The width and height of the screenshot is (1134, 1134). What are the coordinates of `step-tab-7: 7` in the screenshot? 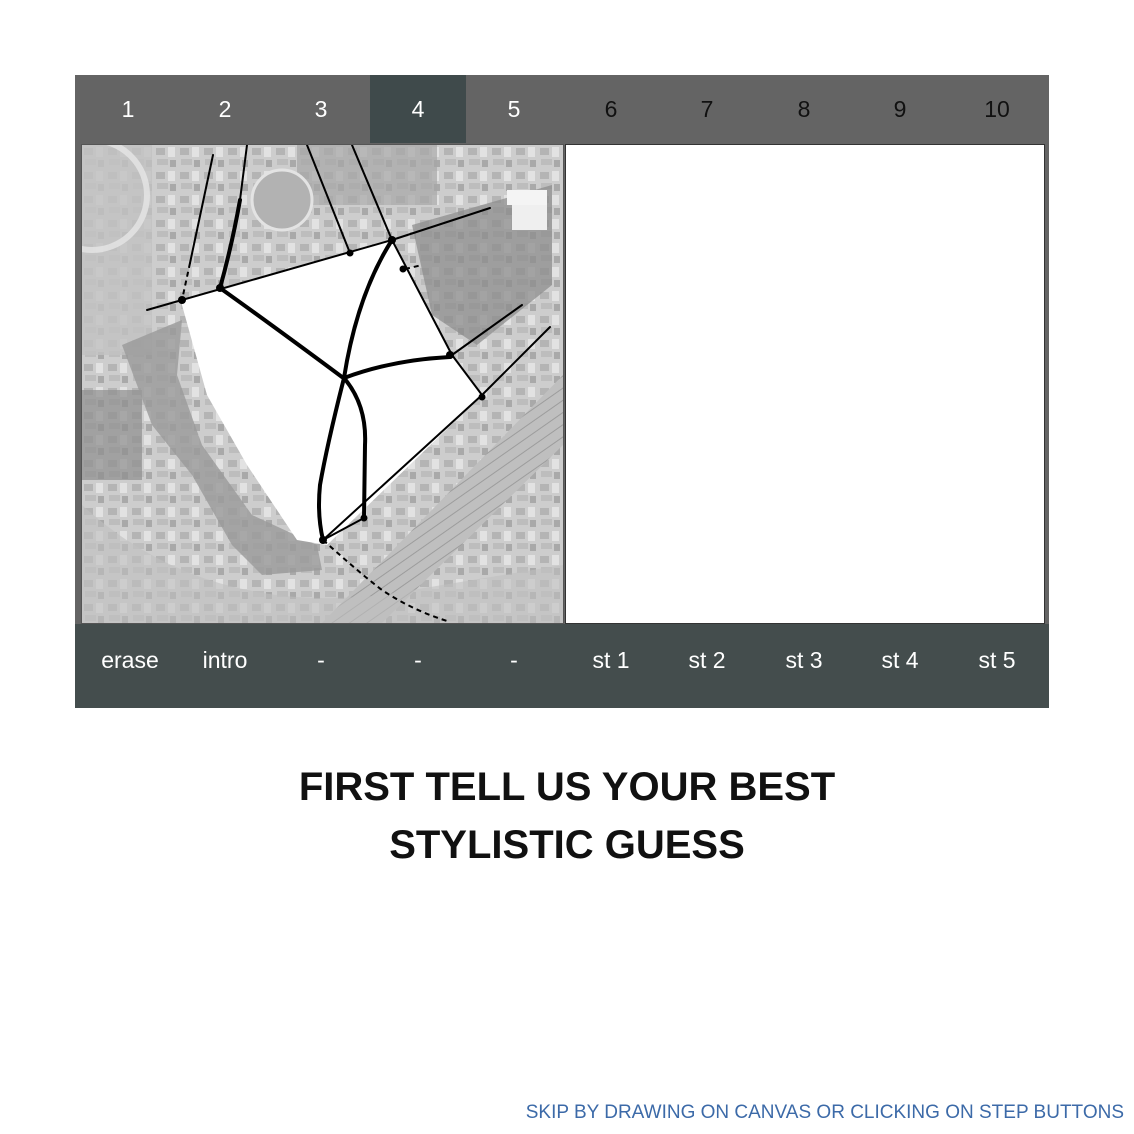 It's located at (707, 109).